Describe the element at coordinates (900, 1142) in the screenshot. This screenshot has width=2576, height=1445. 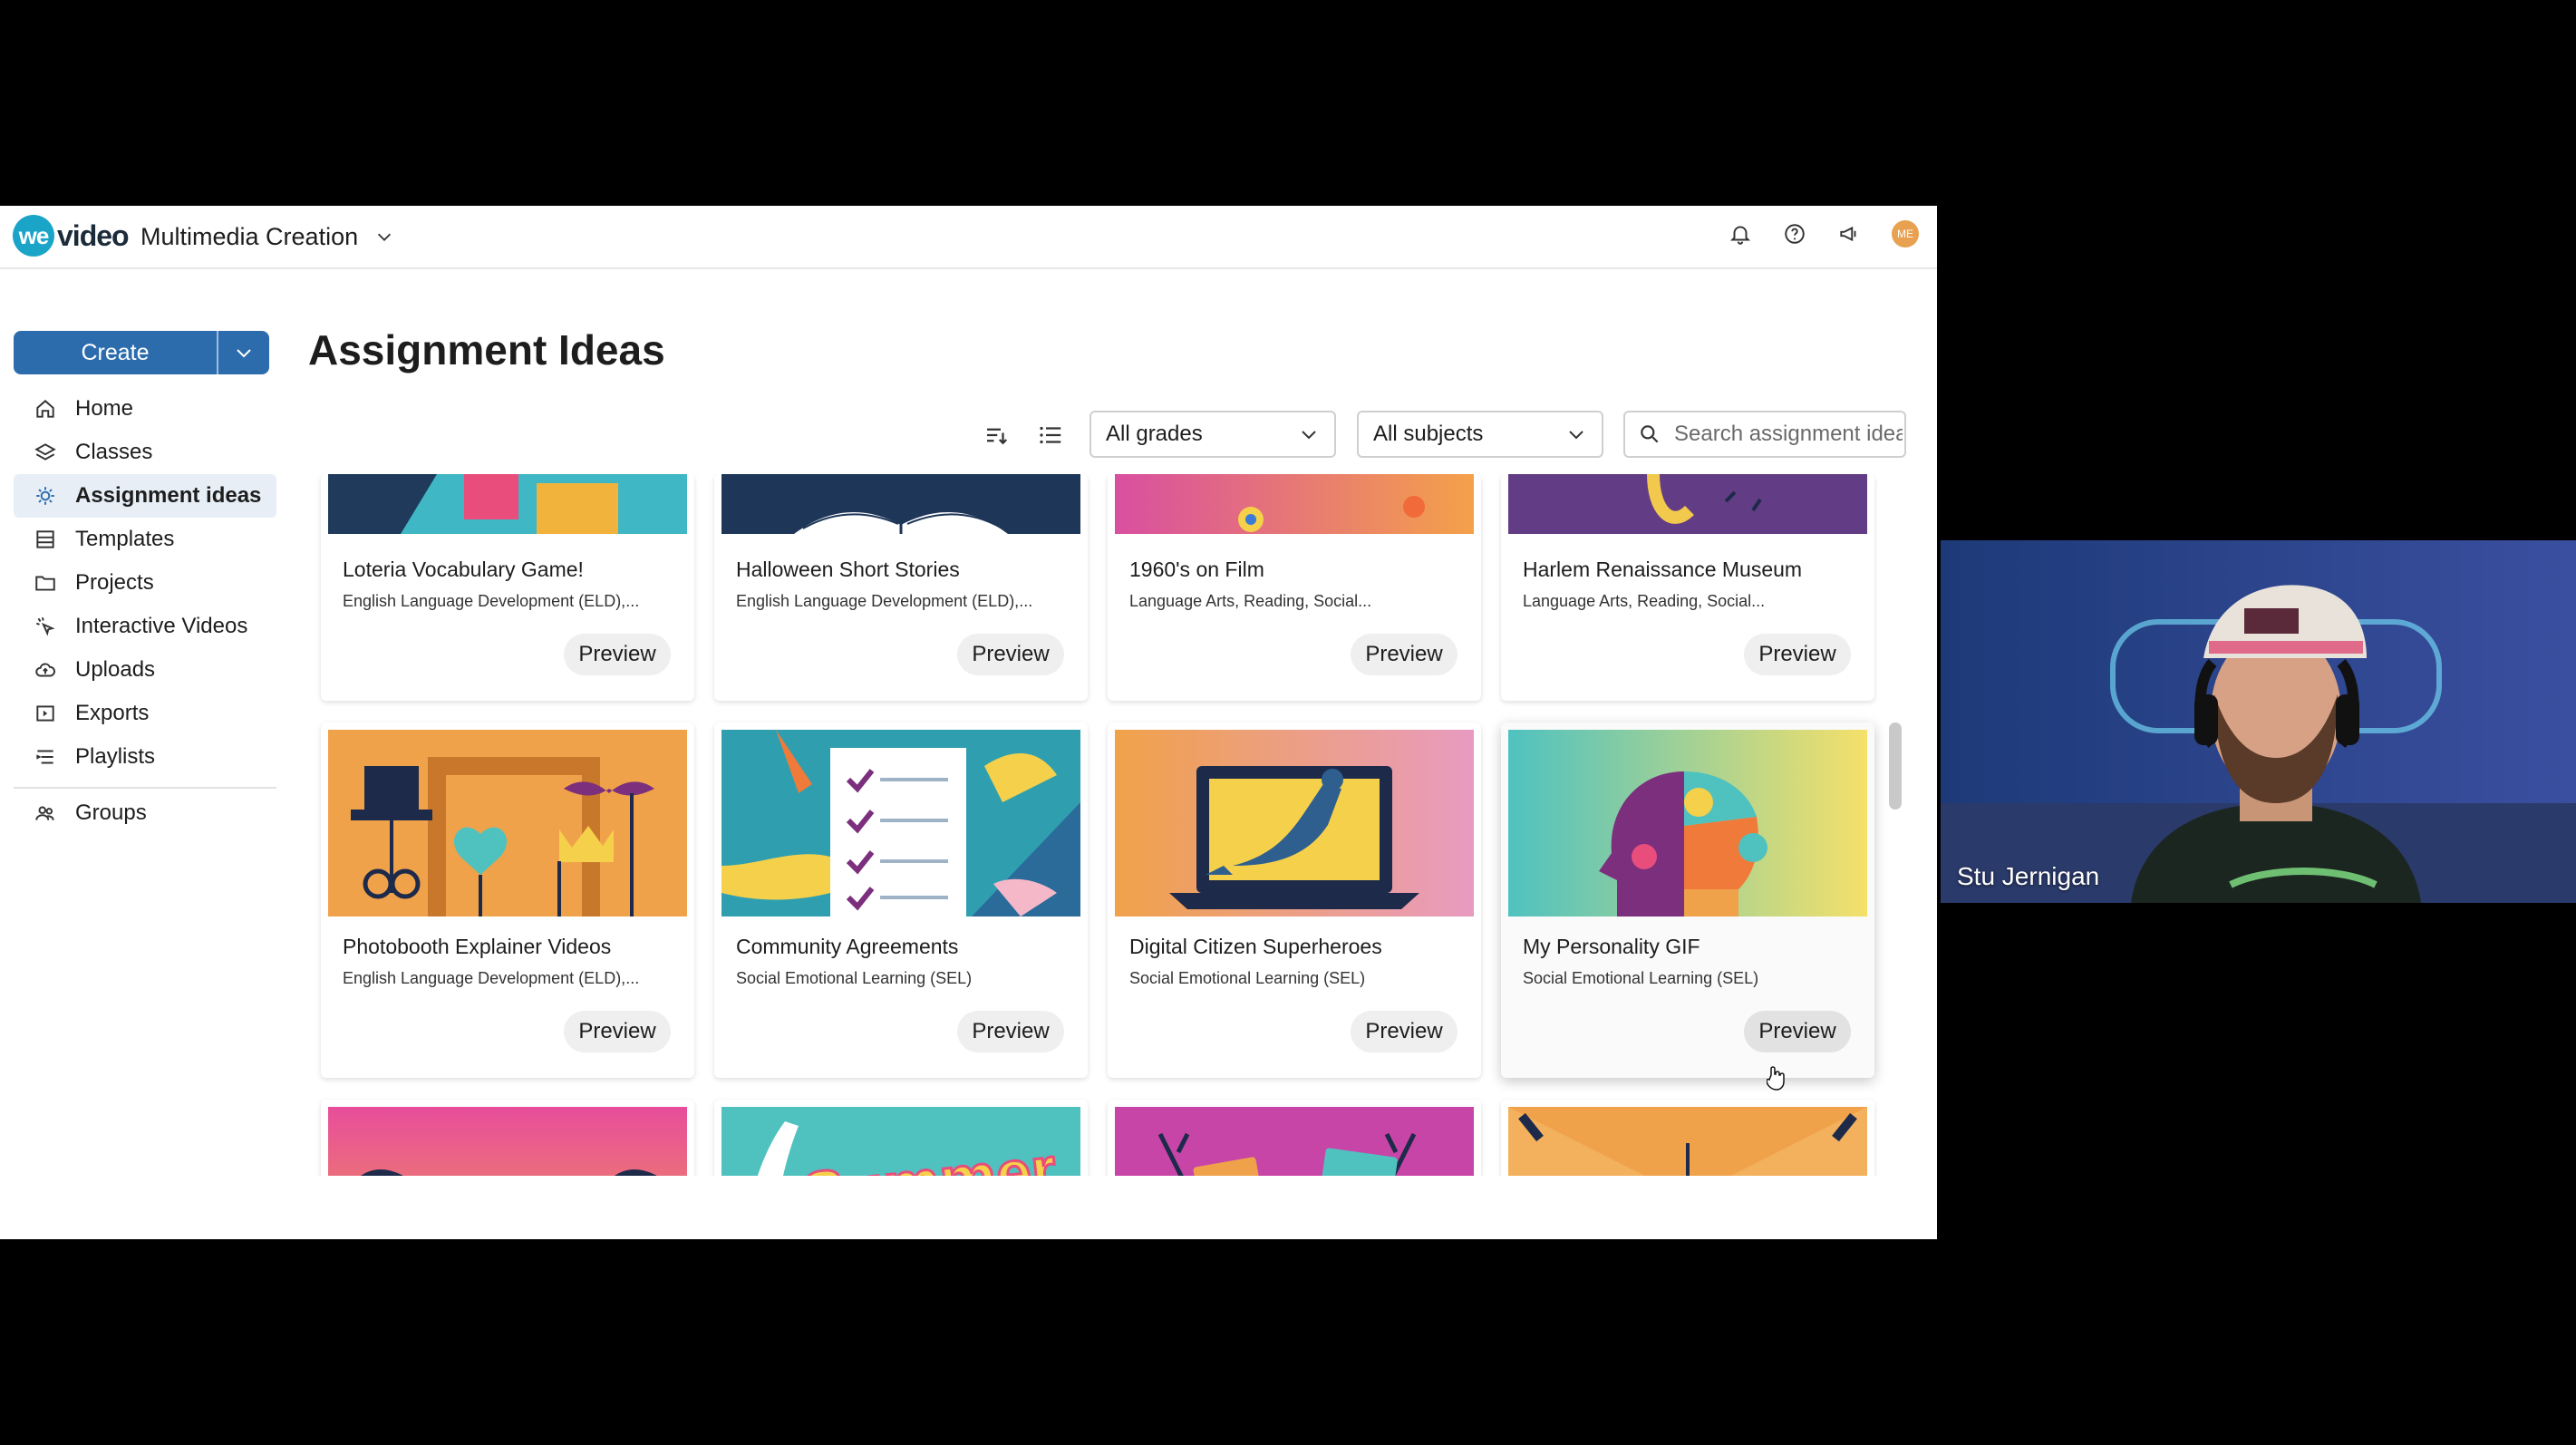
I see `card-thumbnail: Summer` at that location.